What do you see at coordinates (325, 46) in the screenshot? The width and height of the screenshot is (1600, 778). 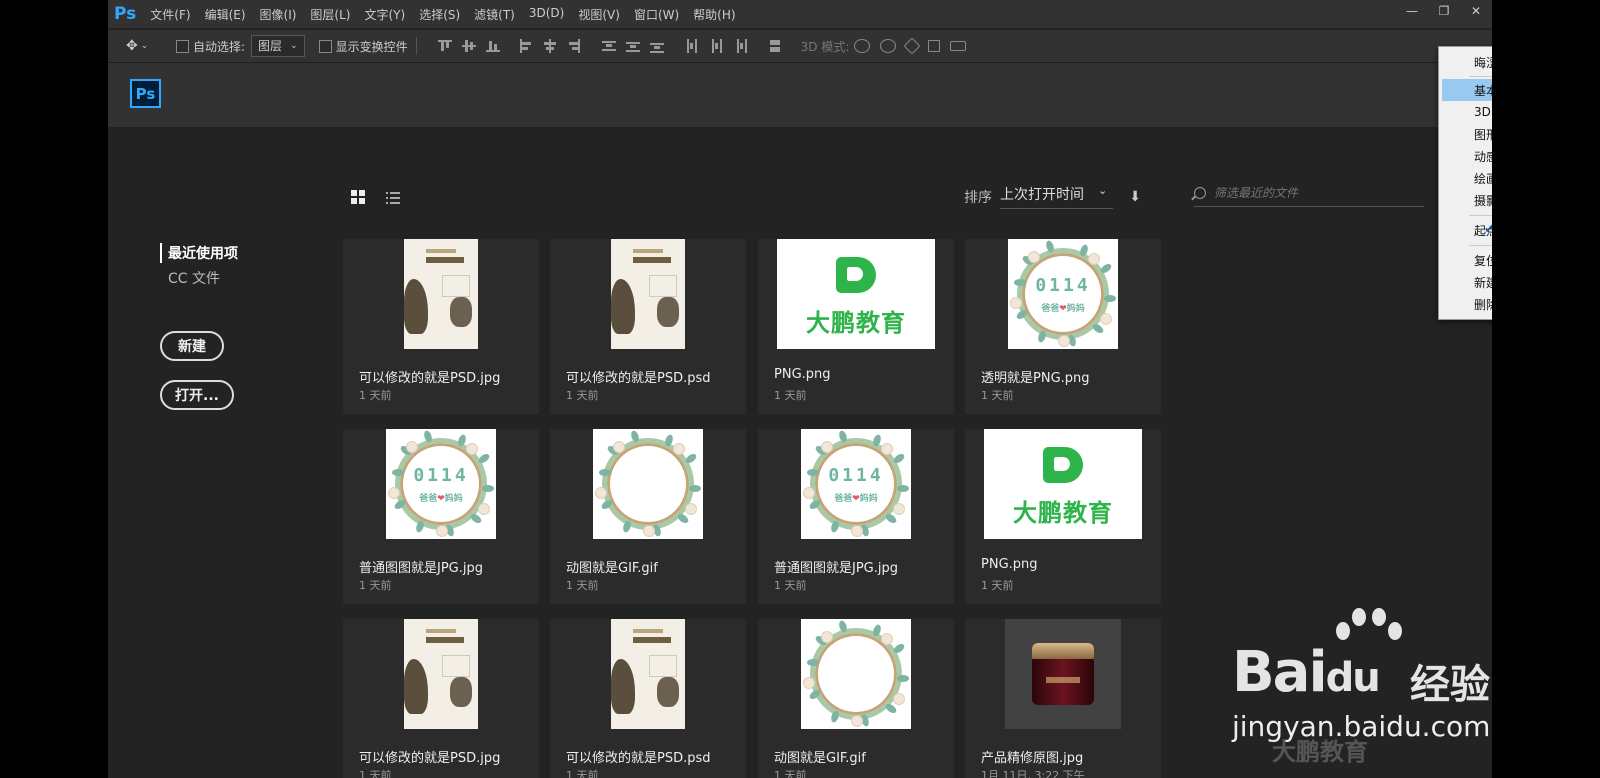 I see `show-transform-checkbox` at bounding box center [325, 46].